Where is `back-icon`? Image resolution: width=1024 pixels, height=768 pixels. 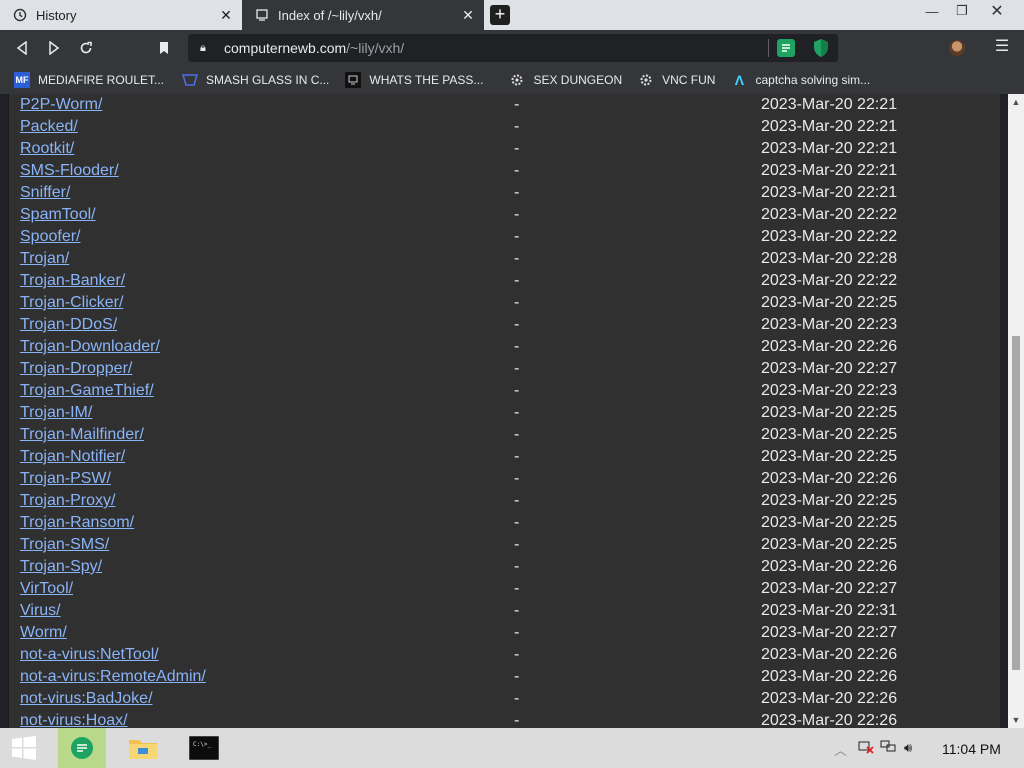 back-icon is located at coordinates (21, 48).